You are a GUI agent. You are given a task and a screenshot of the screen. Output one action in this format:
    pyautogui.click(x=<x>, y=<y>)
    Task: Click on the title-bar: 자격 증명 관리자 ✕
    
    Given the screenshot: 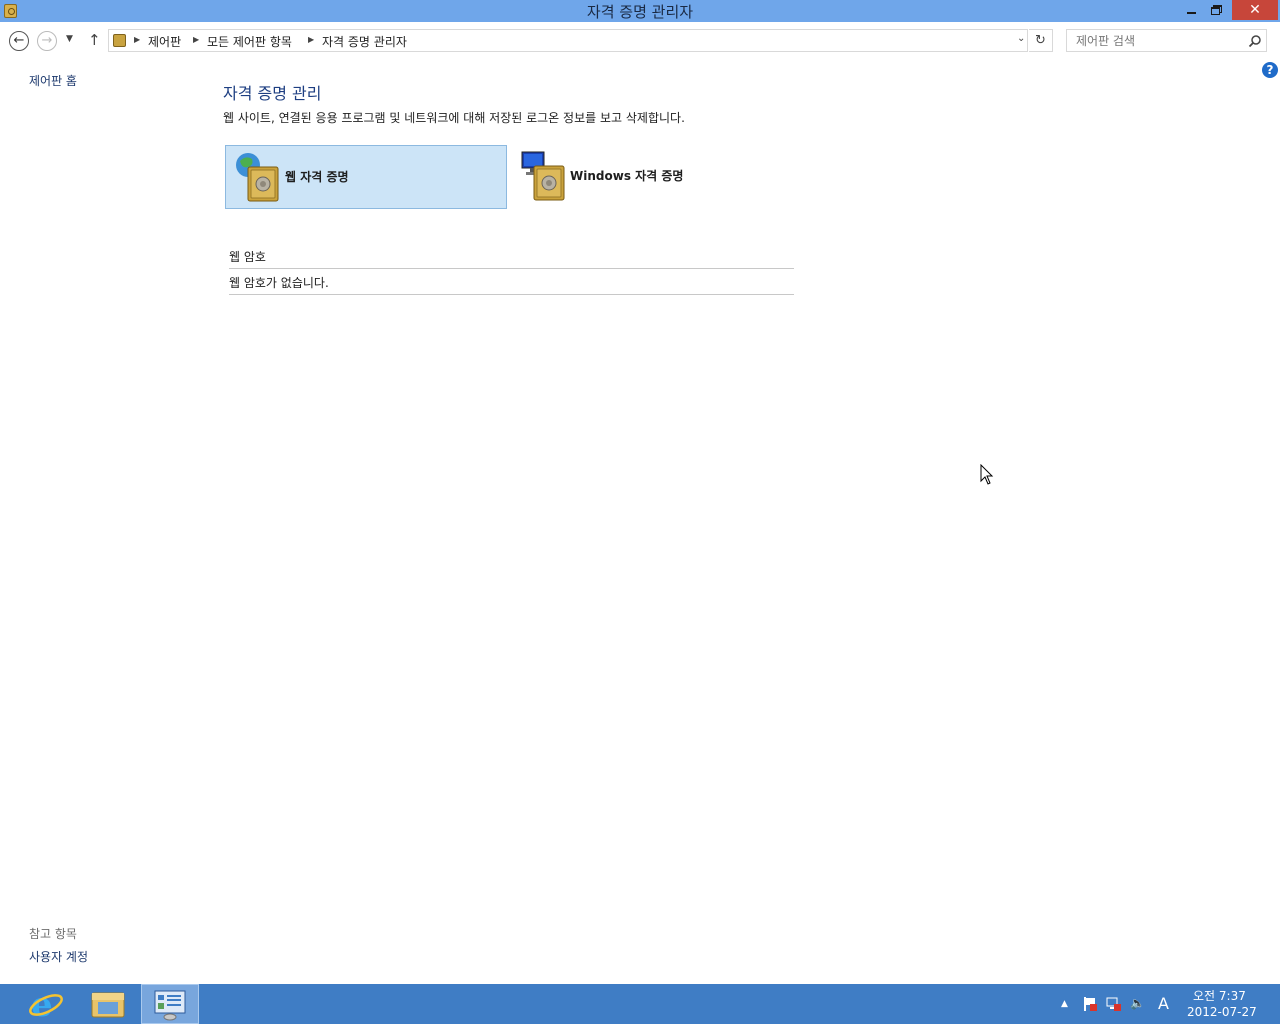 What is the action you would take?
    pyautogui.click(x=640, y=11)
    